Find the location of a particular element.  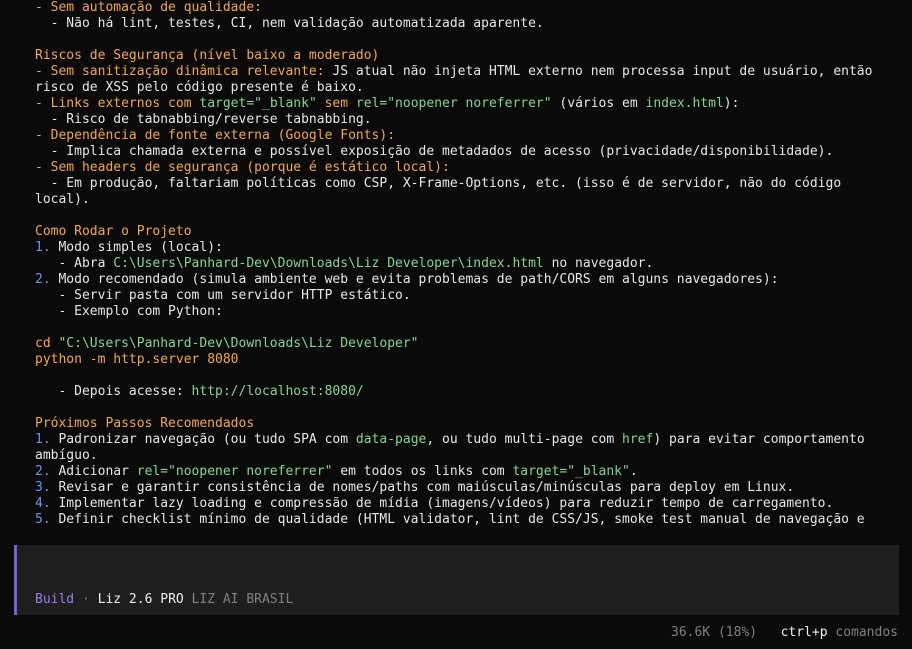

section-heading-proximos: Próximos Passos Recomendados is located at coordinates (144, 424).